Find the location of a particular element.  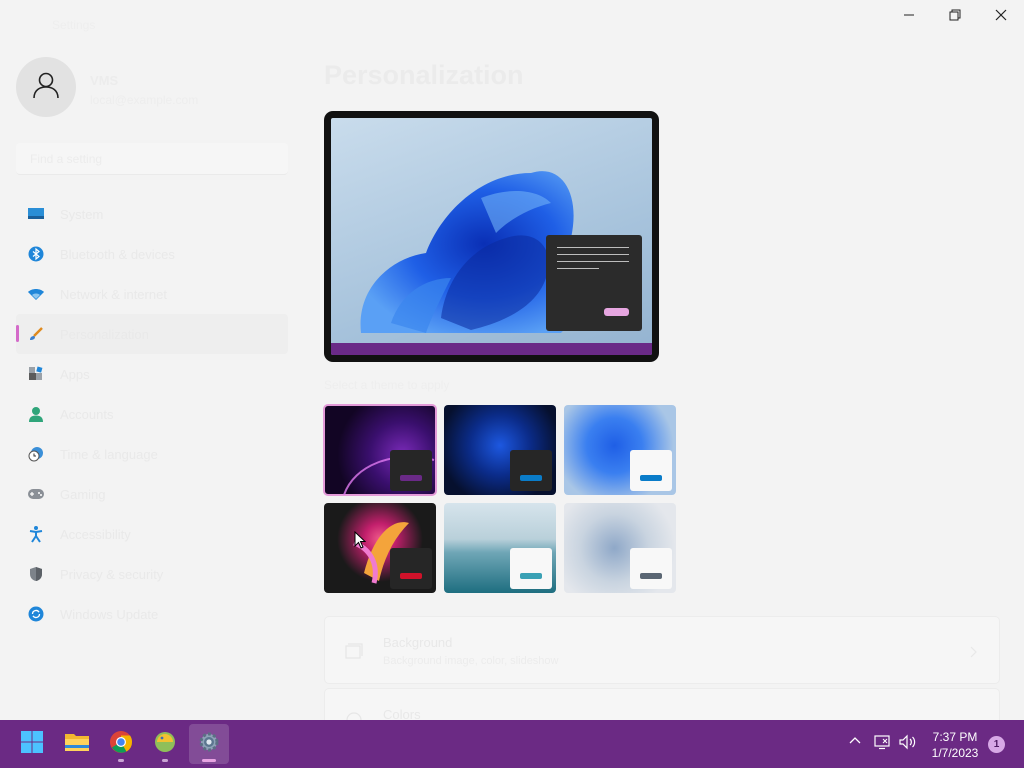

taskbar-chrome is located at coordinates (121, 744).